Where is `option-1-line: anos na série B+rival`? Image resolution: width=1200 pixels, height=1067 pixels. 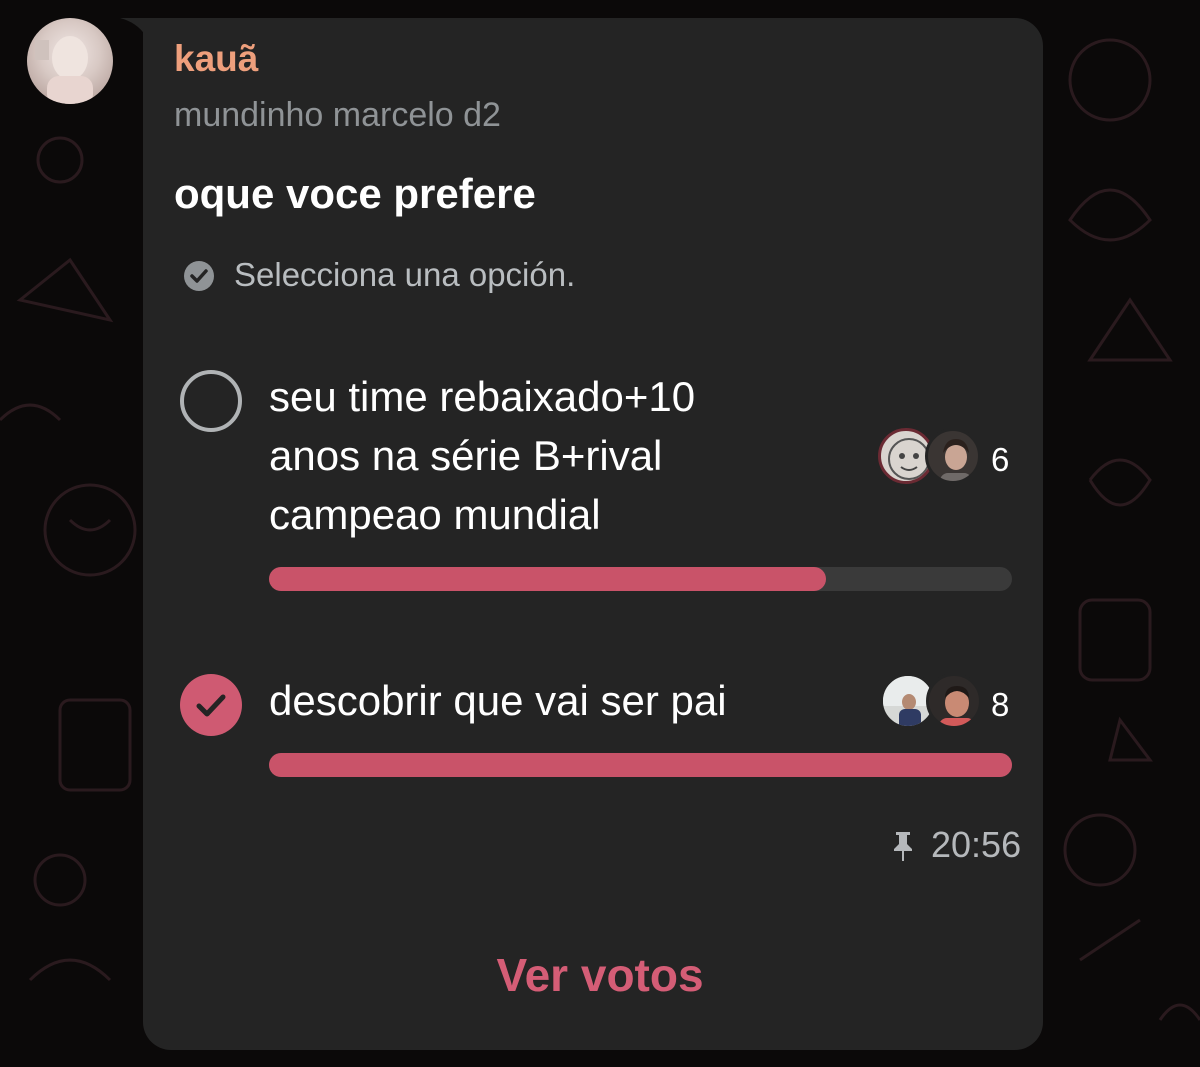 option-1-line: anos na série B+rival is located at coordinates (466, 455).